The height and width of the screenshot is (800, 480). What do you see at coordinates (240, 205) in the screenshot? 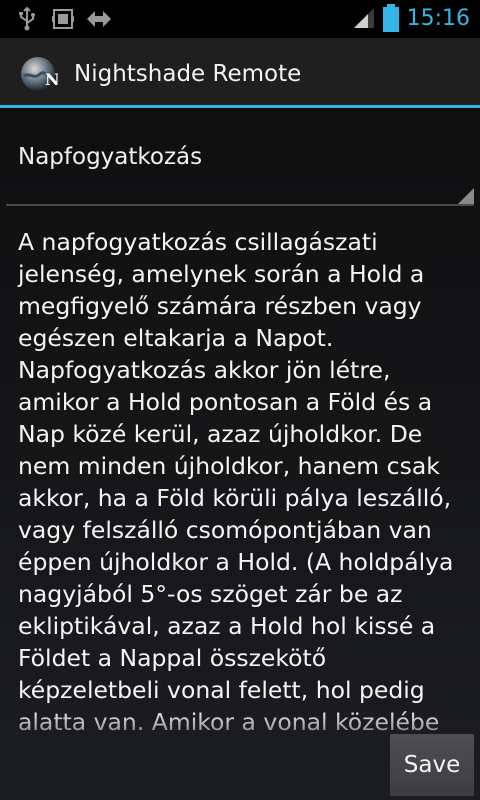
I see `topic-selector-underline` at bounding box center [240, 205].